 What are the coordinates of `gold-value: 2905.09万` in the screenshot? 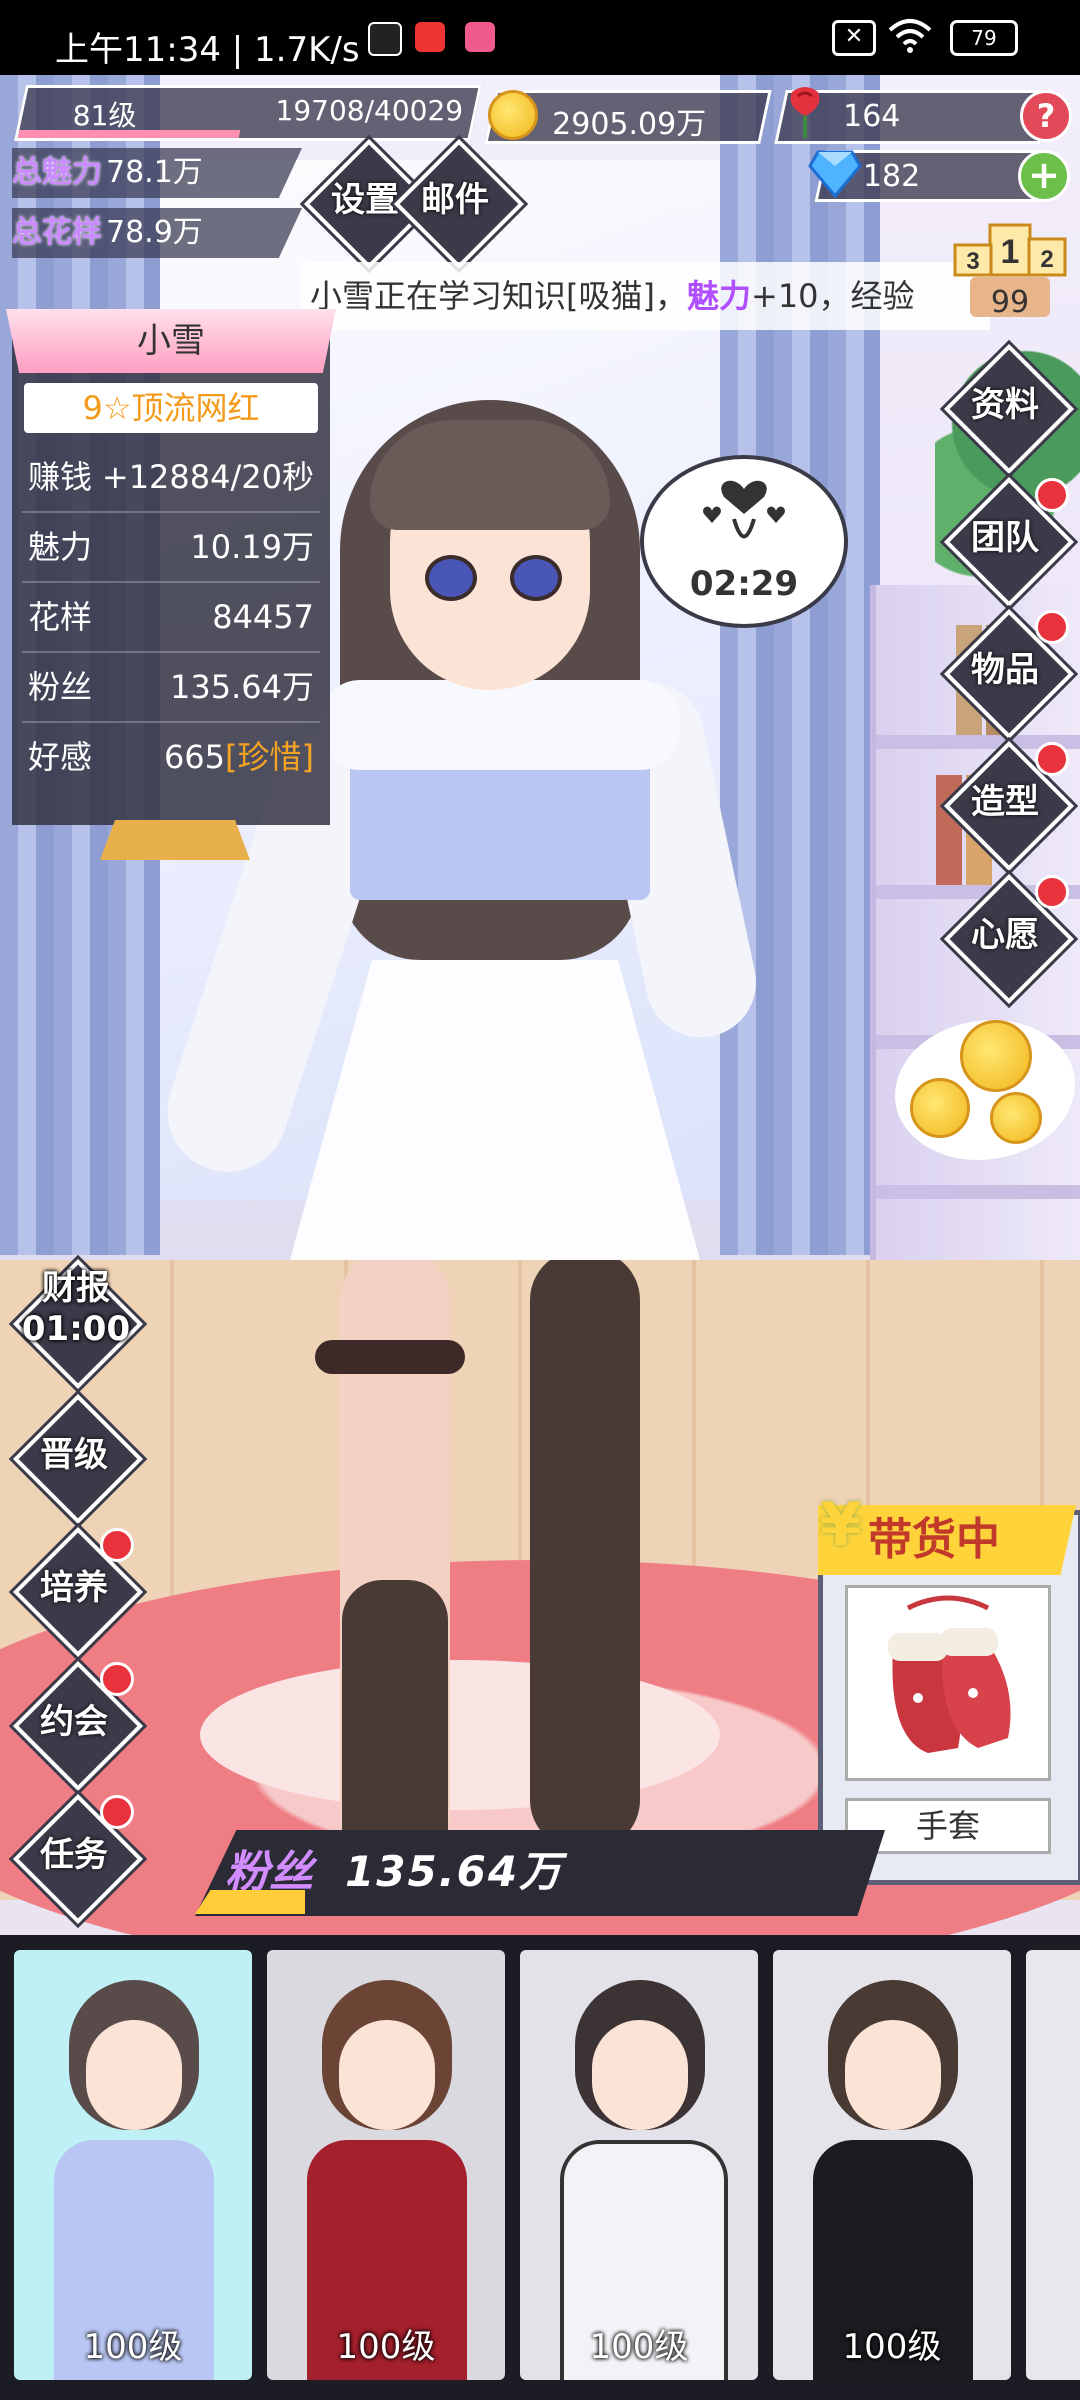 It's located at (629, 124).